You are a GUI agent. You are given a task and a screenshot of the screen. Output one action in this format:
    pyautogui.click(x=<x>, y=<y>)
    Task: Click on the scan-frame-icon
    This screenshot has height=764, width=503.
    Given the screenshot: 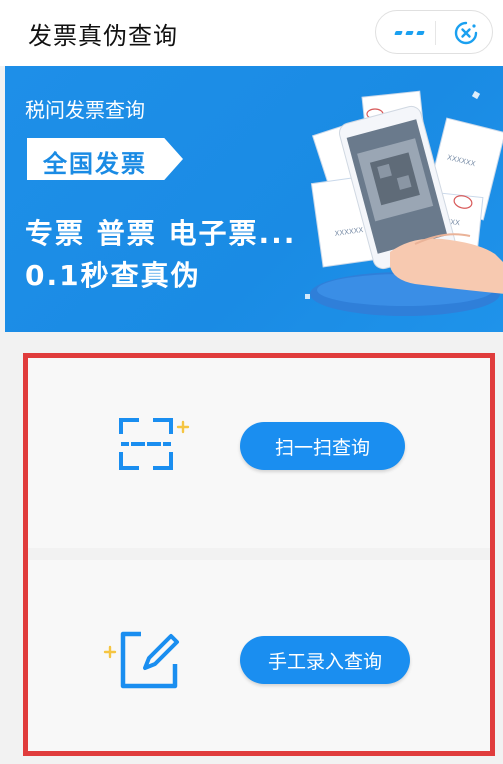 What is the action you would take?
    pyautogui.click(x=154, y=444)
    